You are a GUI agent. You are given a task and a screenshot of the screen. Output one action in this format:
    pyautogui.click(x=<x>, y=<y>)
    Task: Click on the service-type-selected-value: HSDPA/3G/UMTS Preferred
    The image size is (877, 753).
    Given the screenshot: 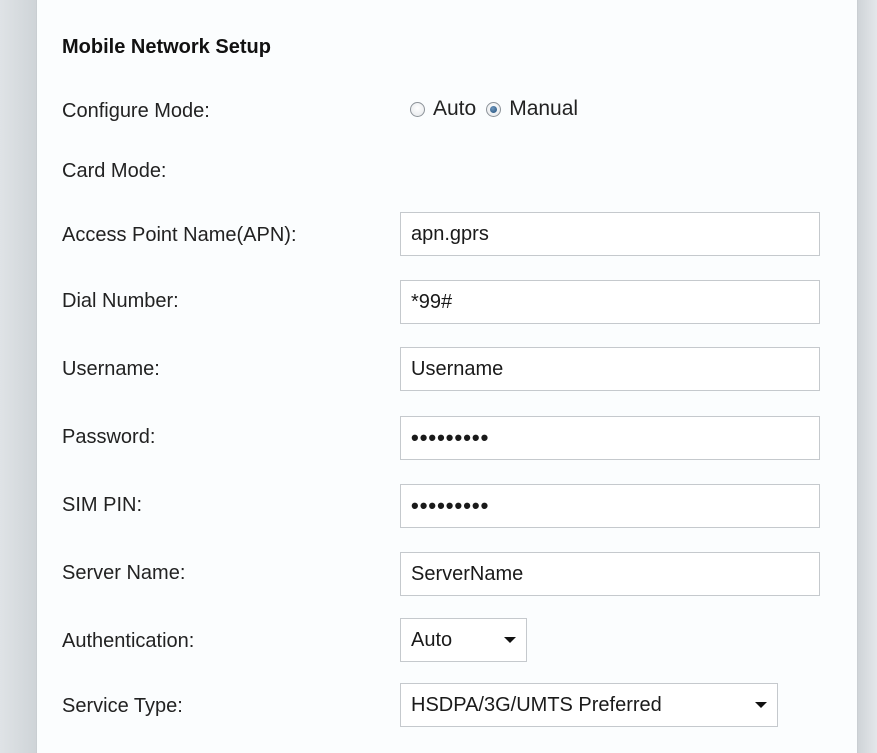 What is the action you would take?
    pyautogui.click(x=536, y=705)
    